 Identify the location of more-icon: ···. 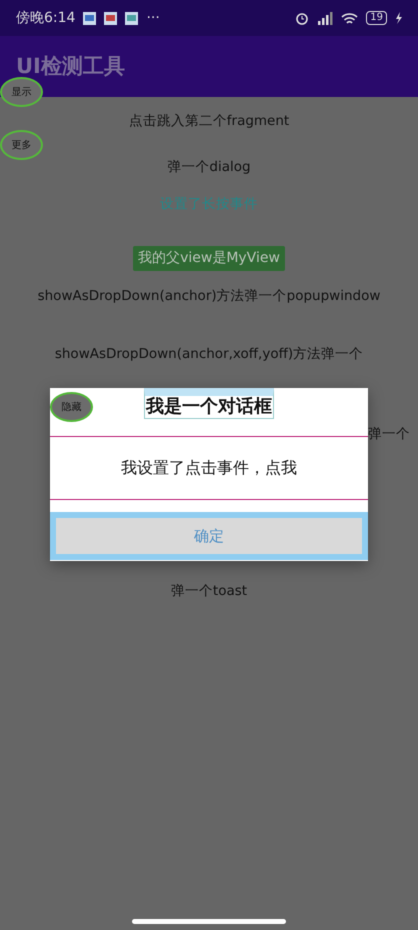
(153, 18).